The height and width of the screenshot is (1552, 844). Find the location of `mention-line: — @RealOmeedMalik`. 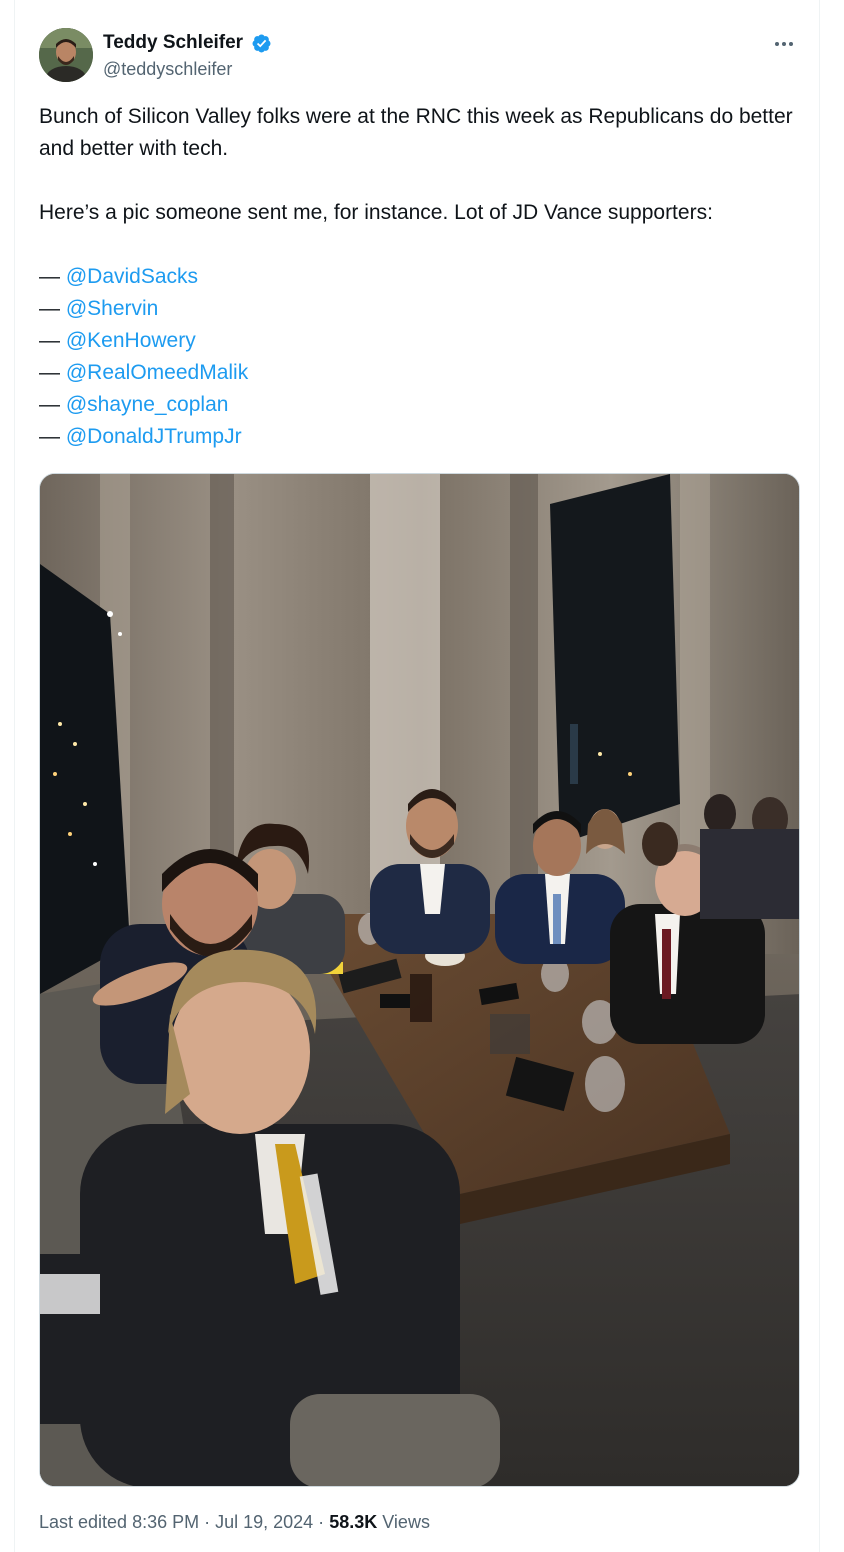

mention-line: — @RealOmeedMalik is located at coordinates (419, 373).